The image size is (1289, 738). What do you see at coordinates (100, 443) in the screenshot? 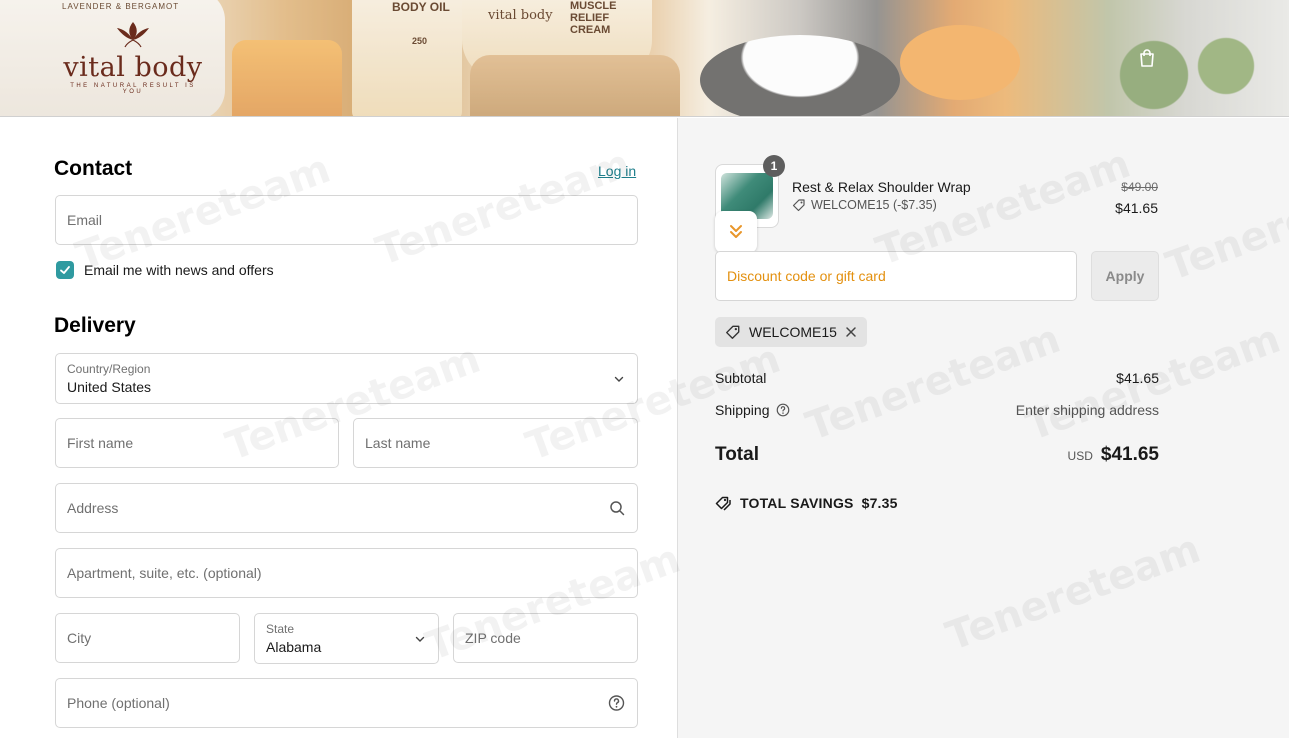
I see `first-name-placeholder: First name` at bounding box center [100, 443].